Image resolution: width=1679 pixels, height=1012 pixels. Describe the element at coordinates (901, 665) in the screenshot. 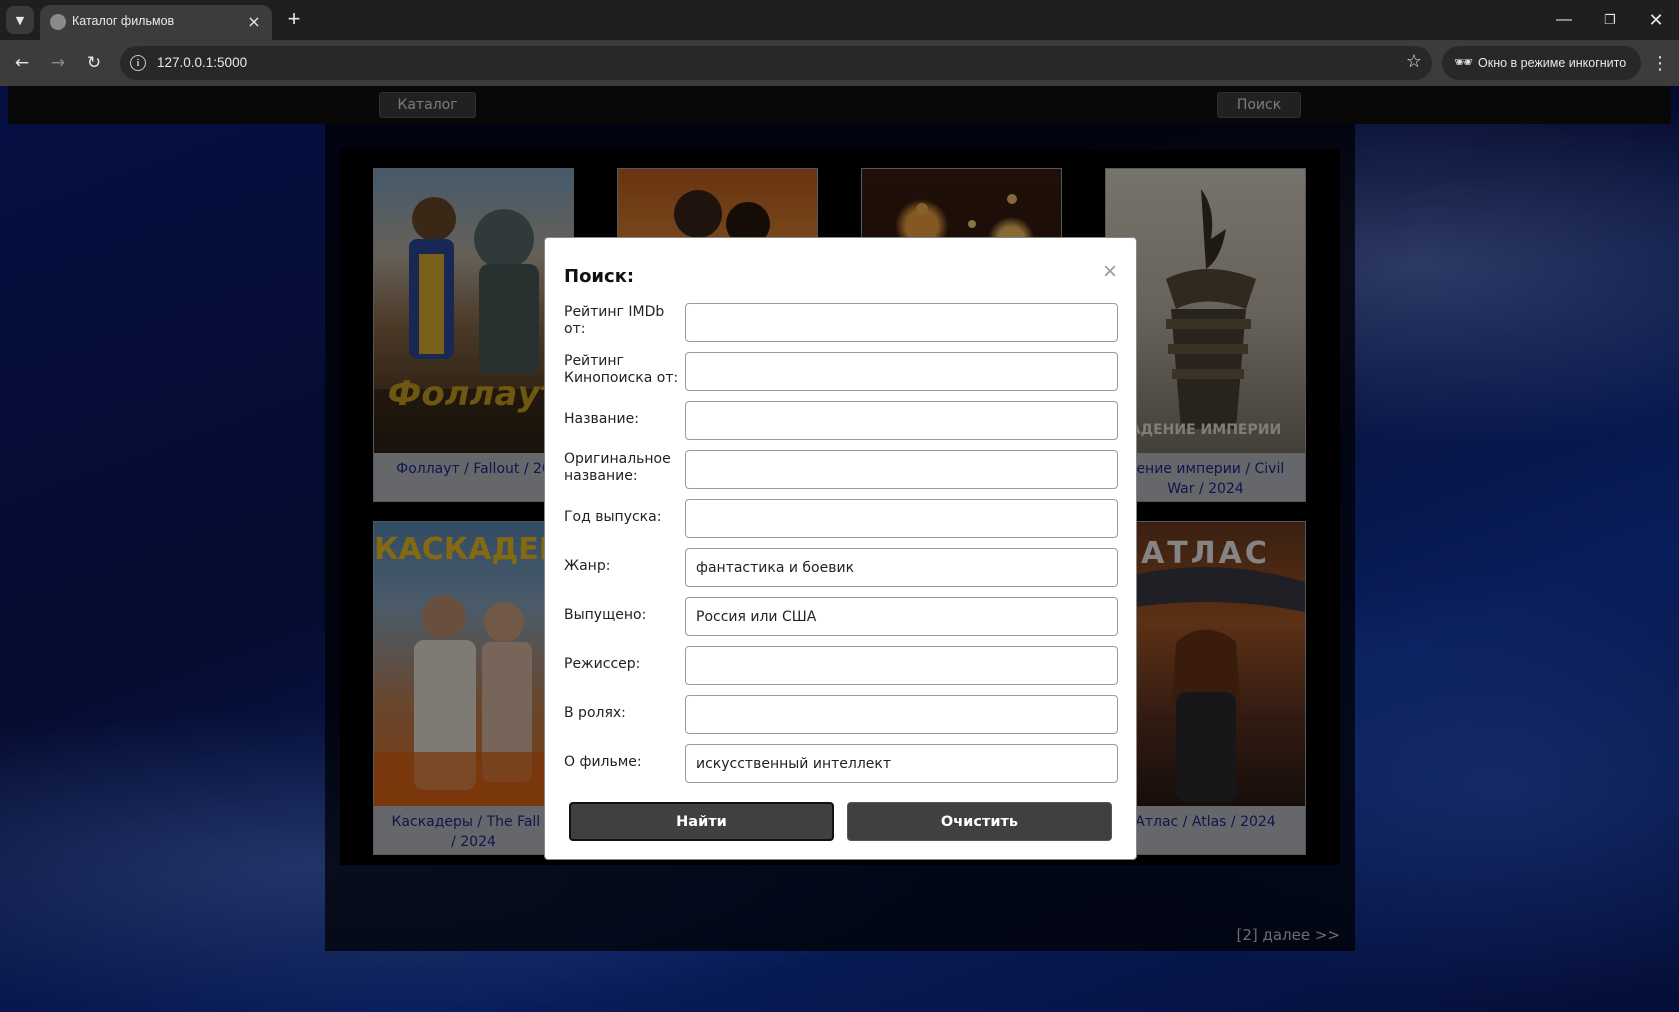

I see `director-input` at that location.